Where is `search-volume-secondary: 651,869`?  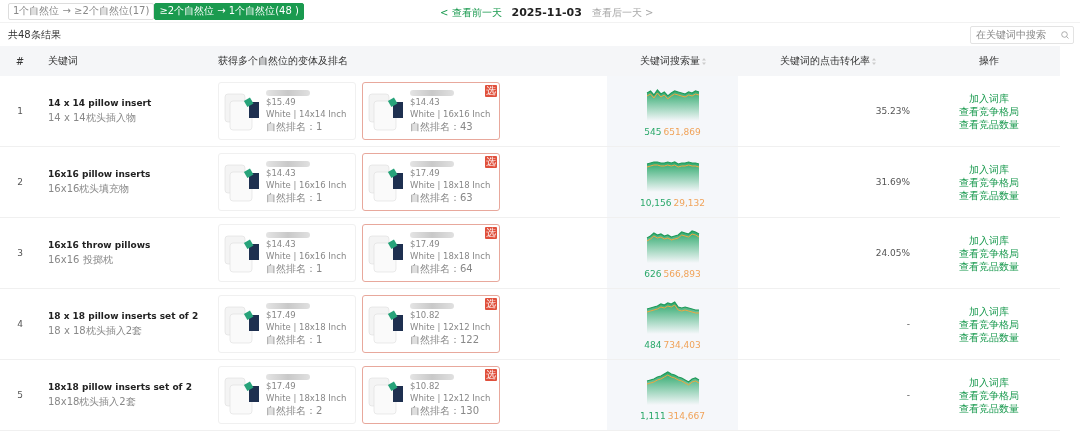 search-volume-secondary: 651,869 is located at coordinates (682, 132).